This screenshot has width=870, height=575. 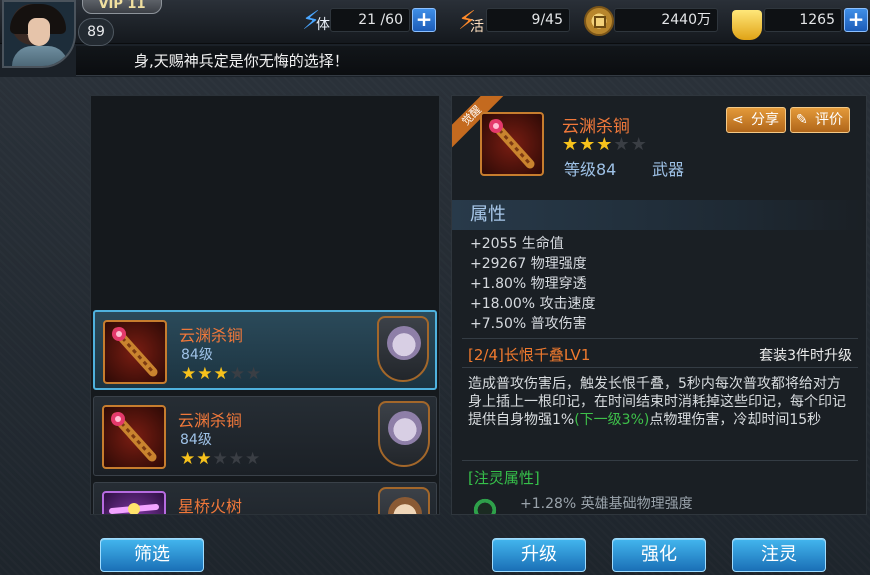 I want to click on detail-stars: ★★★★★, so click(x=605, y=144).